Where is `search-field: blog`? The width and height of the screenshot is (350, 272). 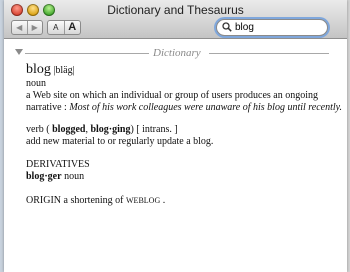
search-field: blog is located at coordinates (272, 27).